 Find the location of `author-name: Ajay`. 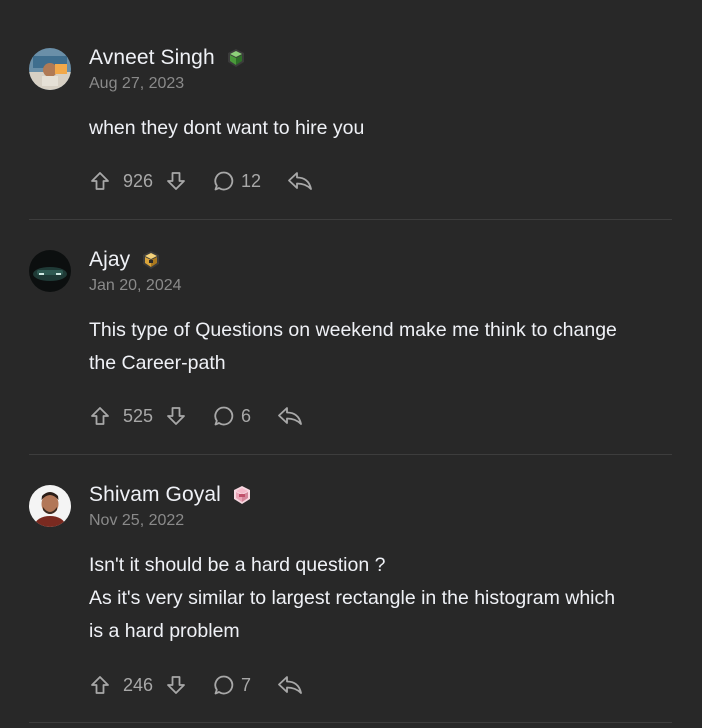

author-name: Ajay is located at coordinates (109, 260).